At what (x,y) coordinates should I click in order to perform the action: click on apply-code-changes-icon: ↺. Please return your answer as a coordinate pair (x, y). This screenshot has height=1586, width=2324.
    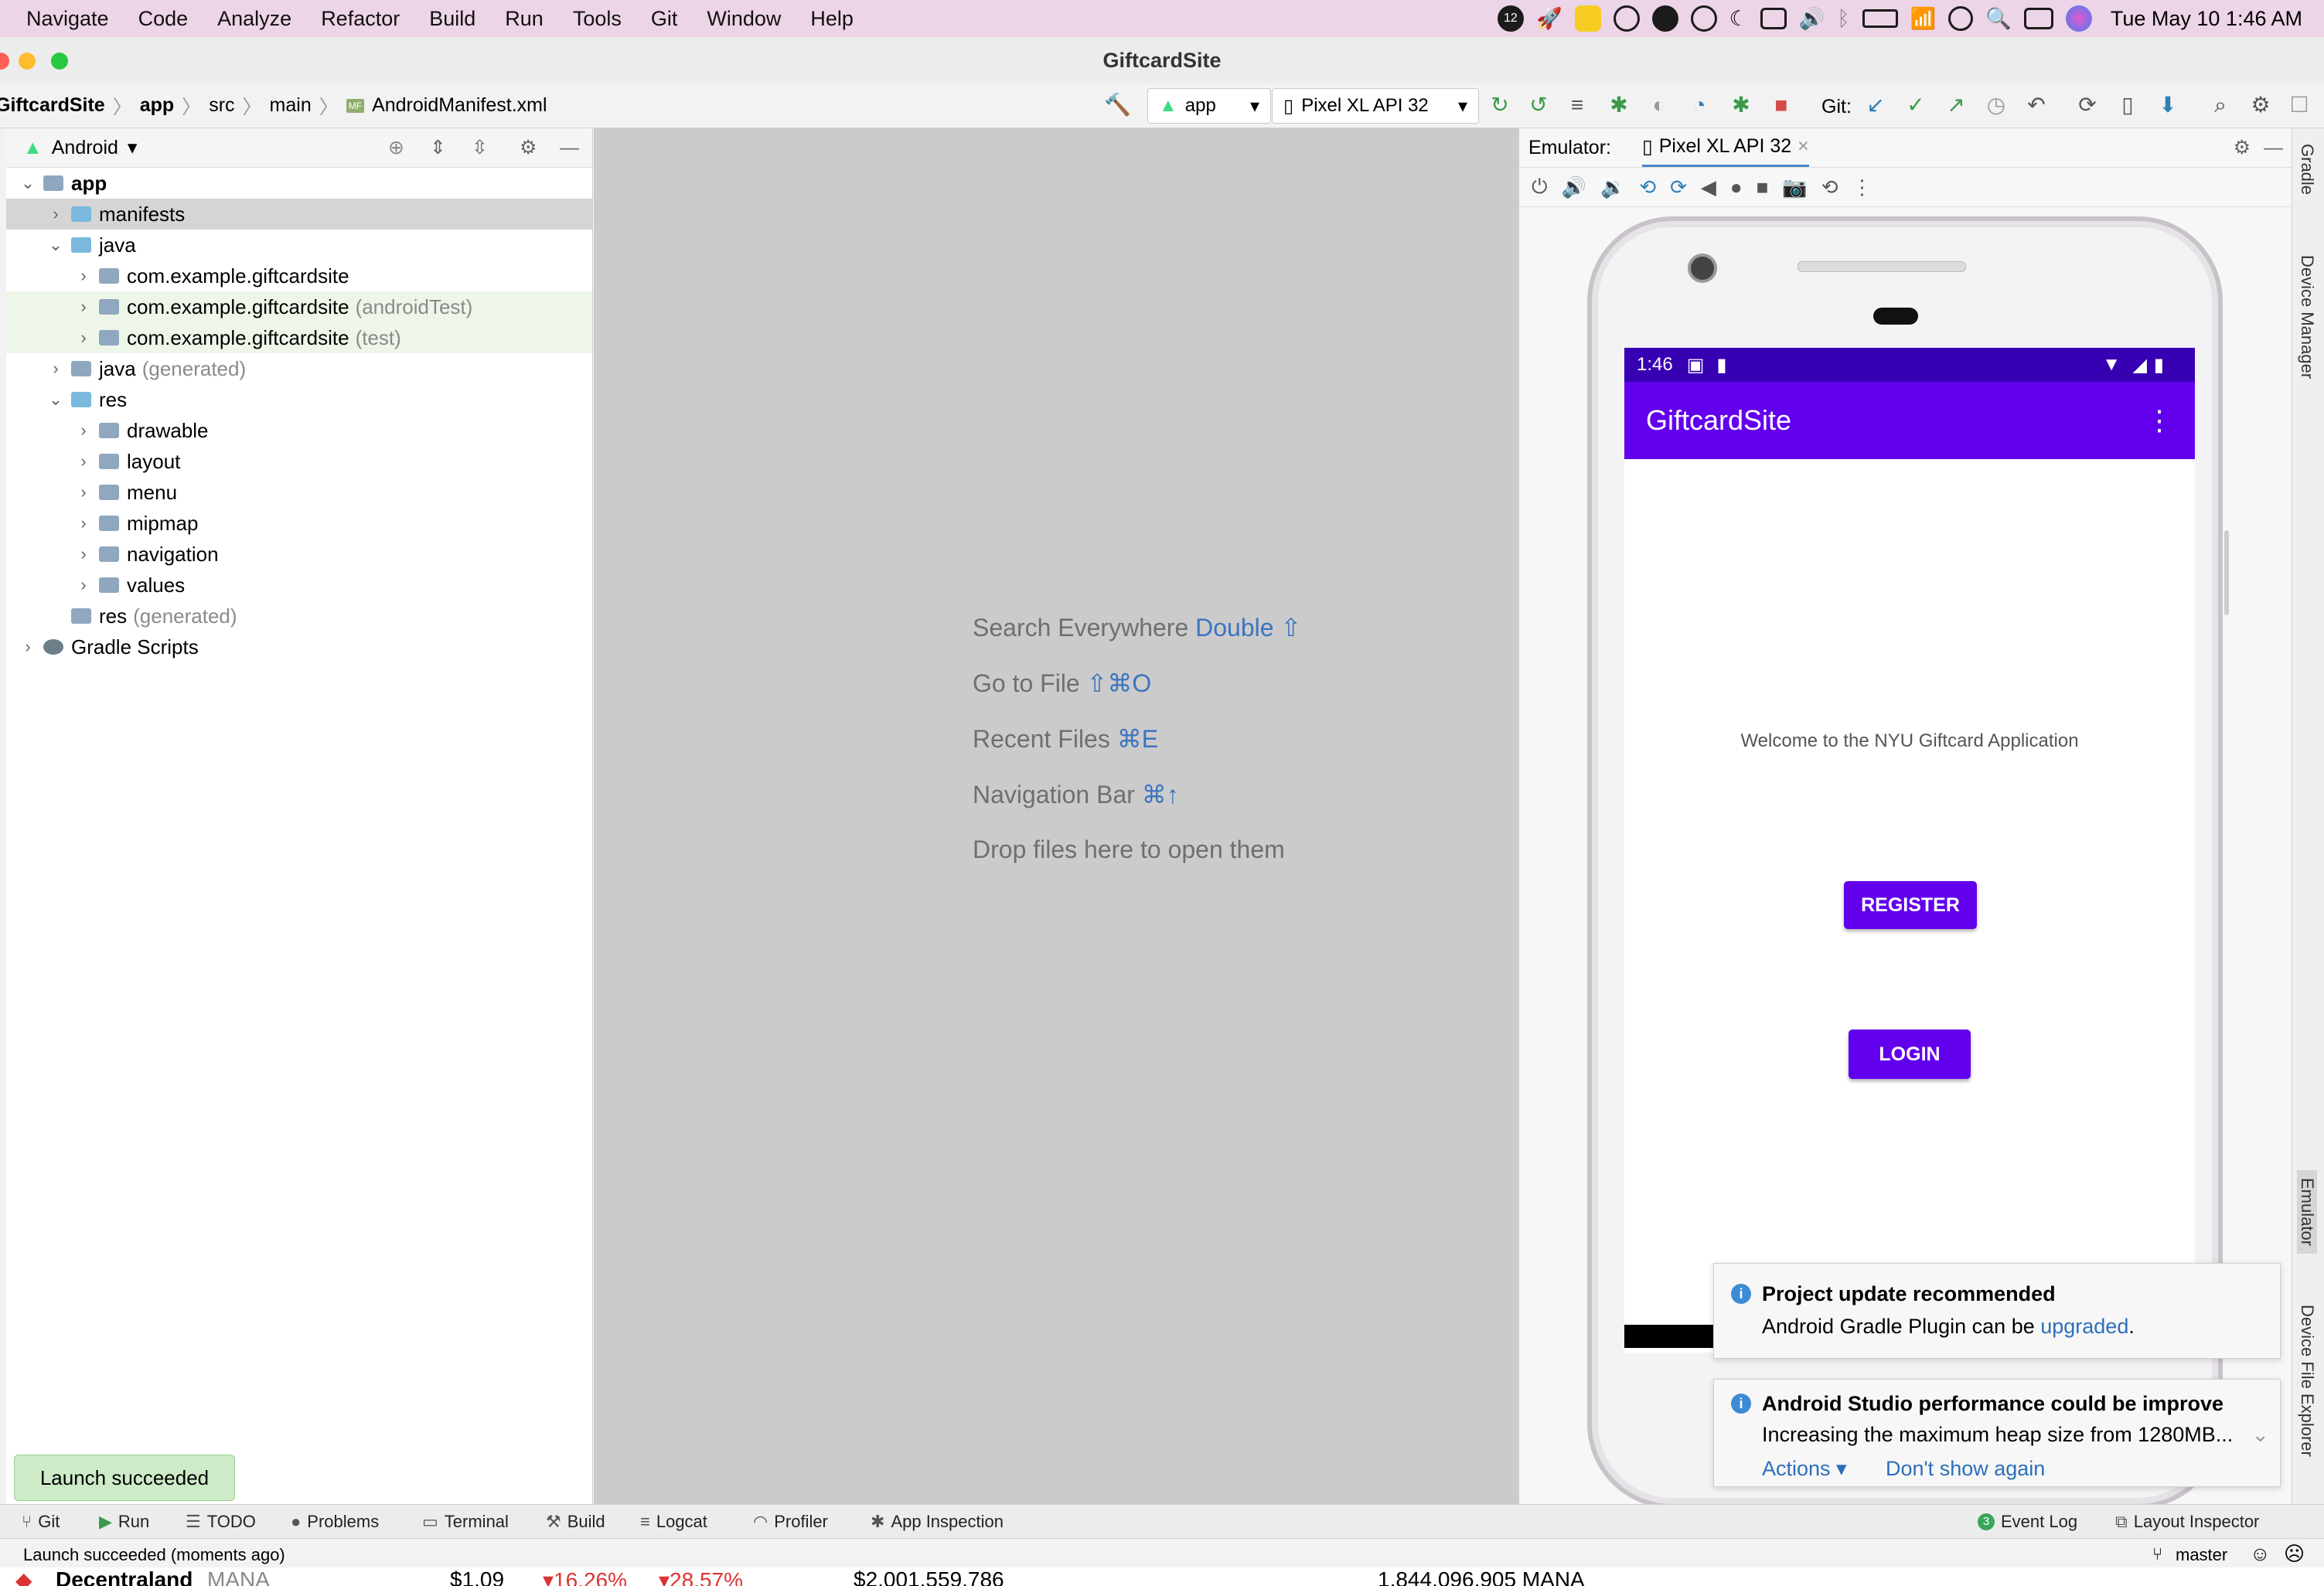
    Looking at the image, I should click on (1538, 105).